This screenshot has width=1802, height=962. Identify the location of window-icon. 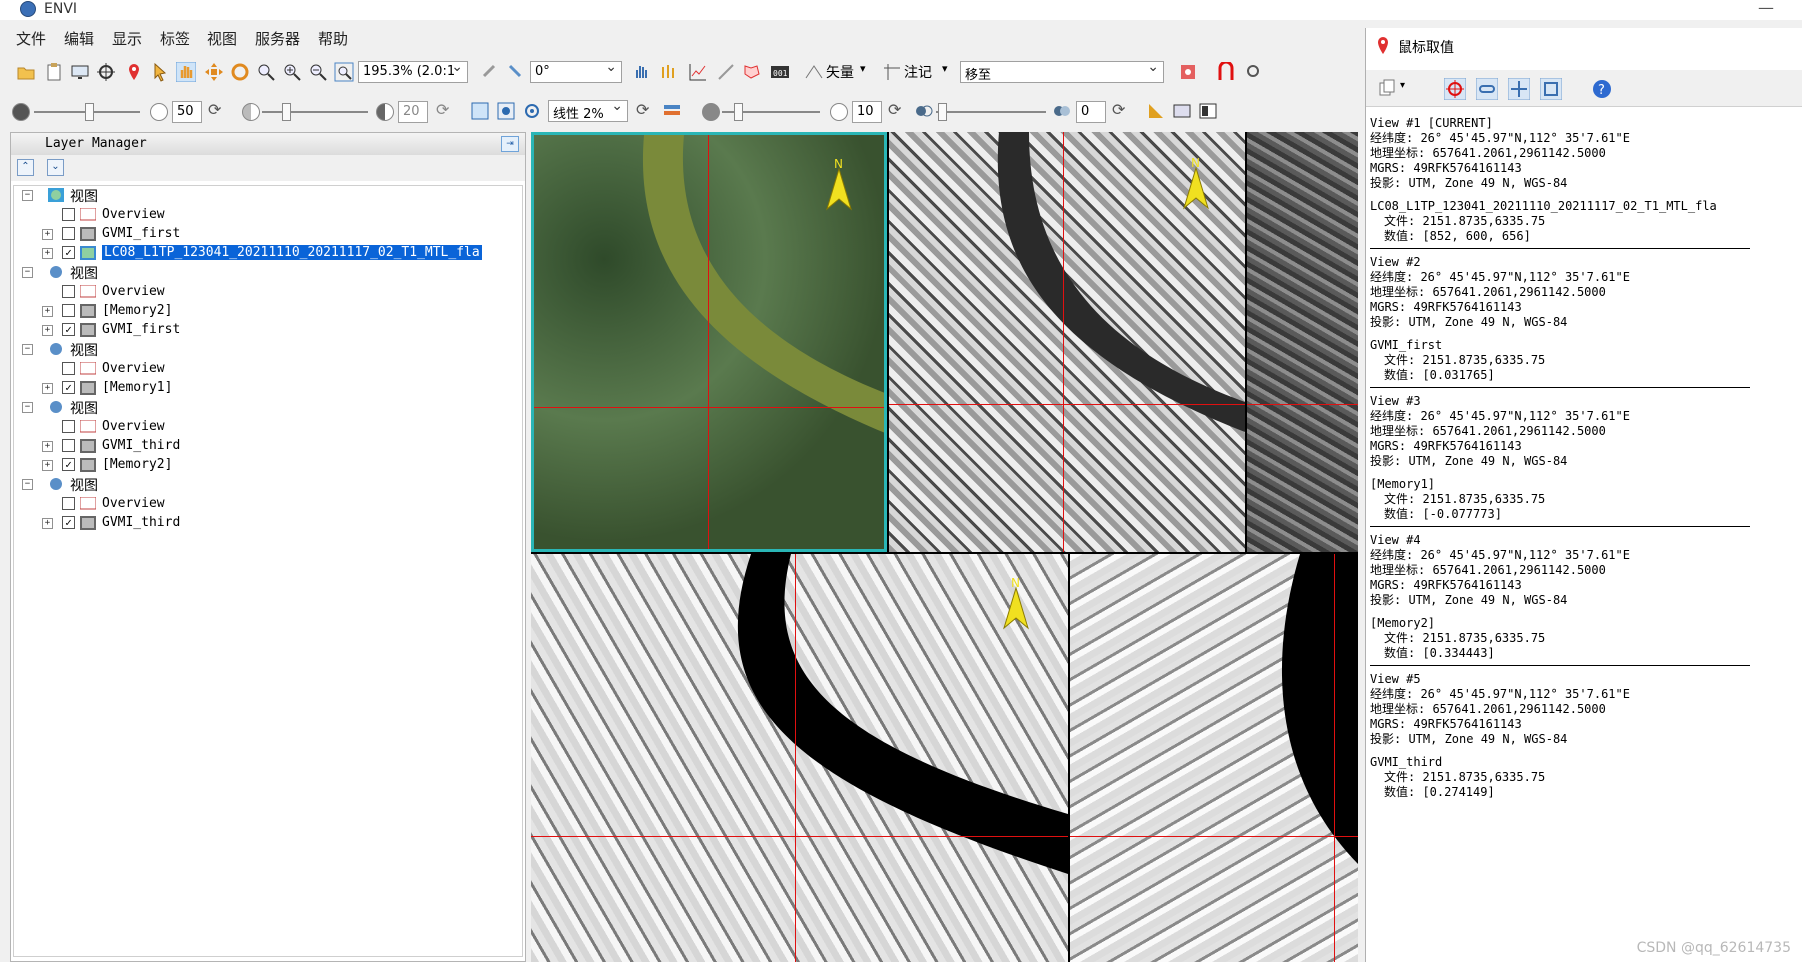
(1551, 89).